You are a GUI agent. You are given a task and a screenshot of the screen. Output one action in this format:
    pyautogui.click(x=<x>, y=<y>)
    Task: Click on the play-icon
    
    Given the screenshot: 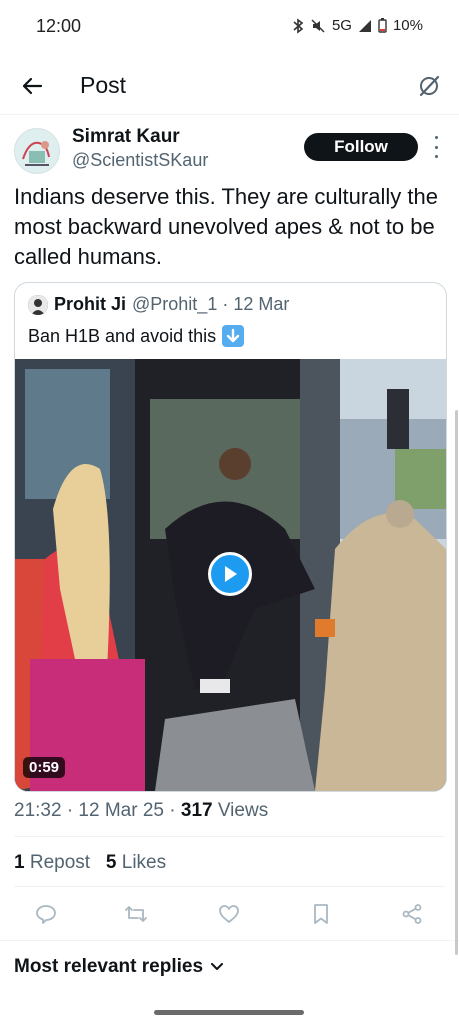 What is the action you would take?
    pyautogui.click(x=231, y=574)
    